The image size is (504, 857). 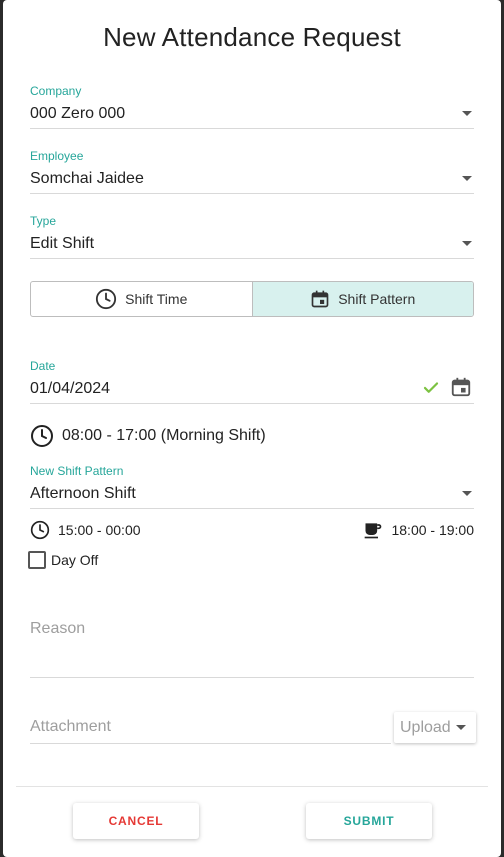 I want to click on current-shift: 08:00 - 17:00 (Morning Shift), so click(x=148, y=436).